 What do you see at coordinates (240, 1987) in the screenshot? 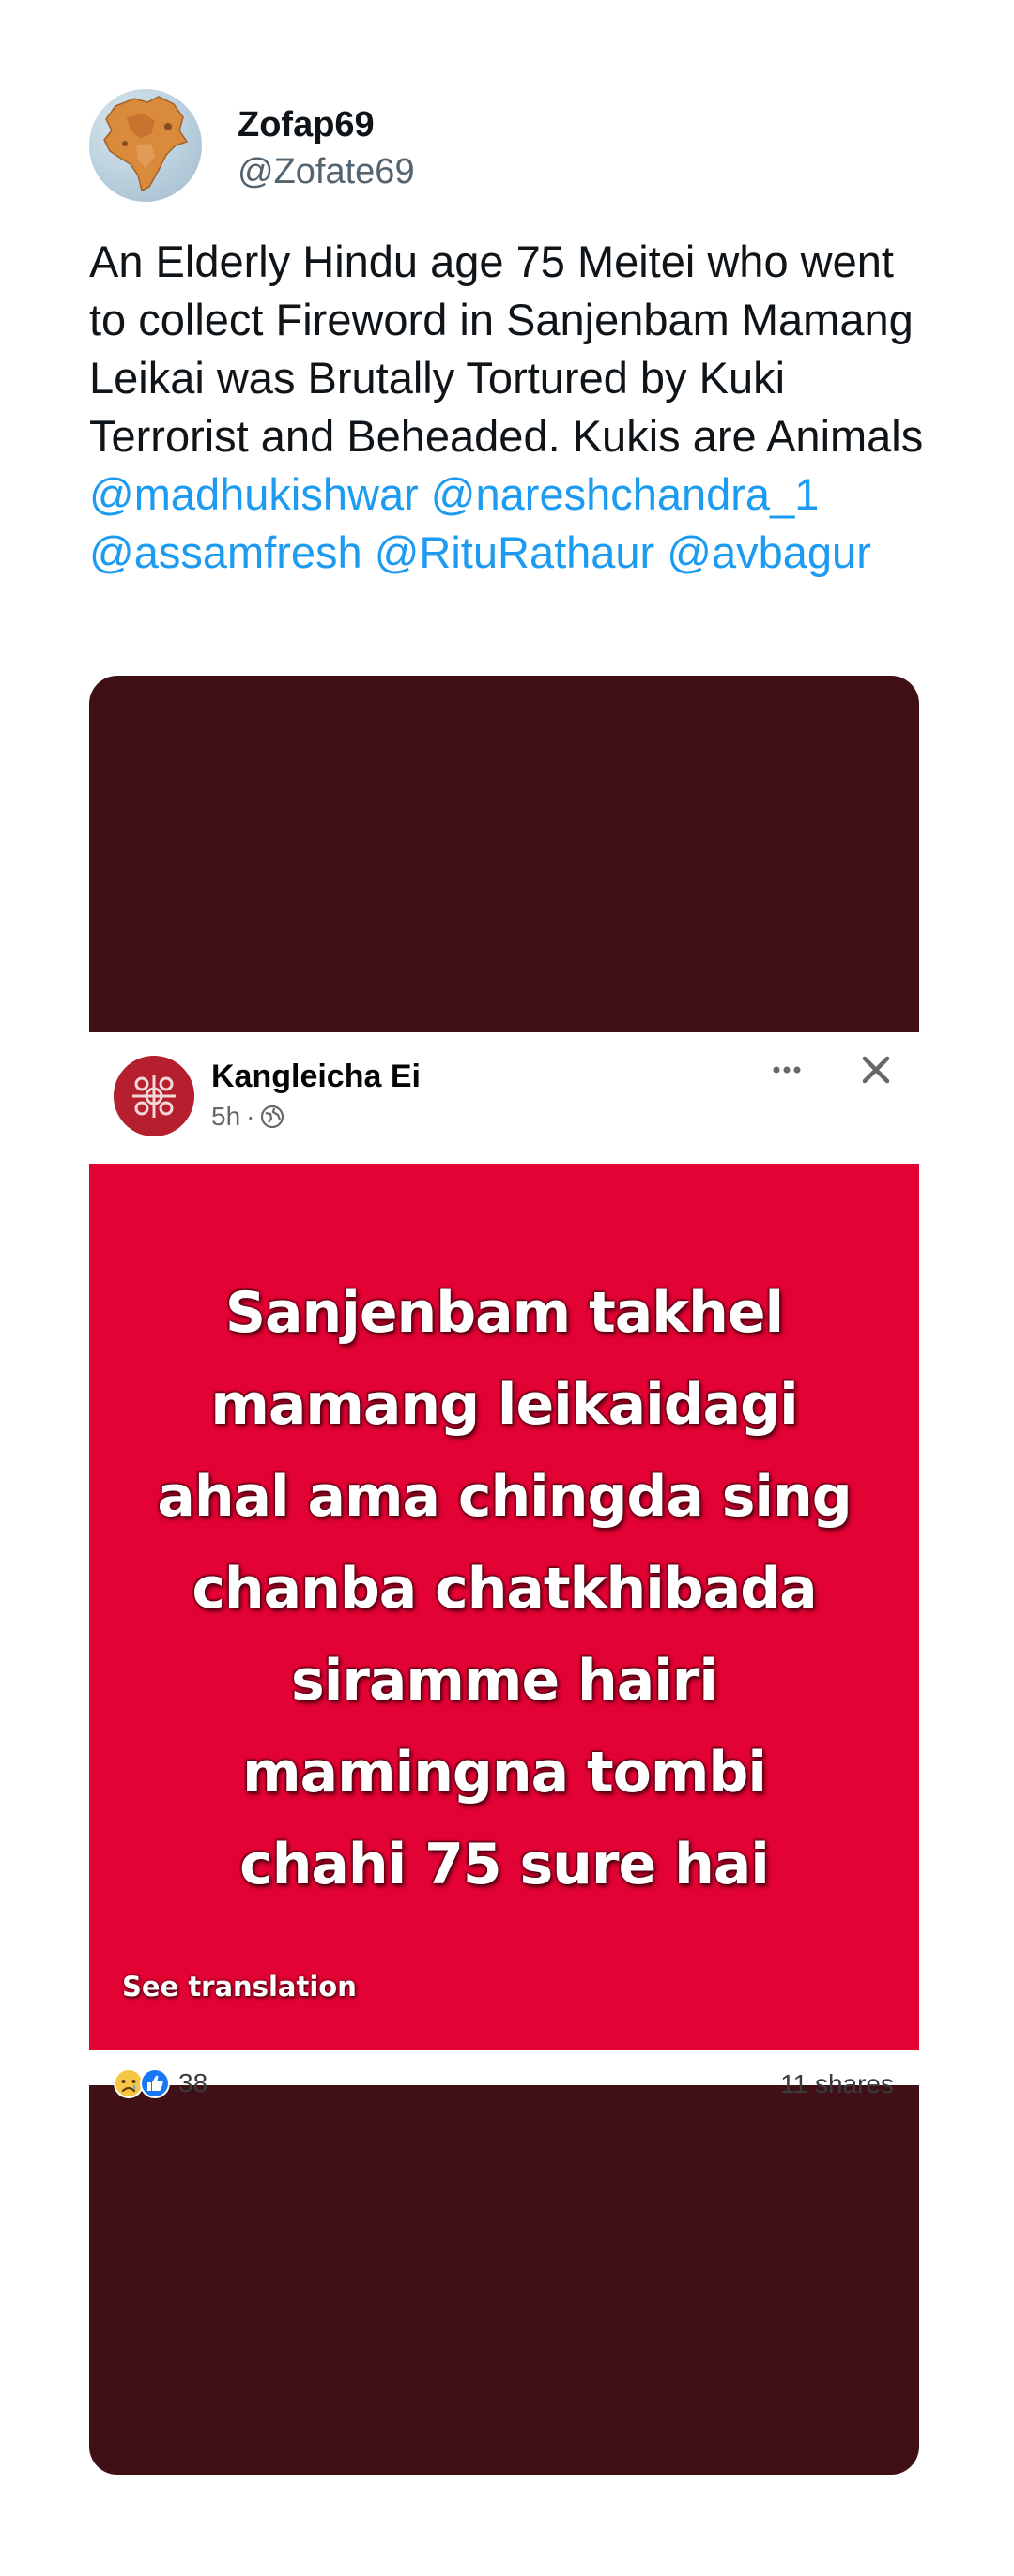
I see `see-translation-link: See translation` at bounding box center [240, 1987].